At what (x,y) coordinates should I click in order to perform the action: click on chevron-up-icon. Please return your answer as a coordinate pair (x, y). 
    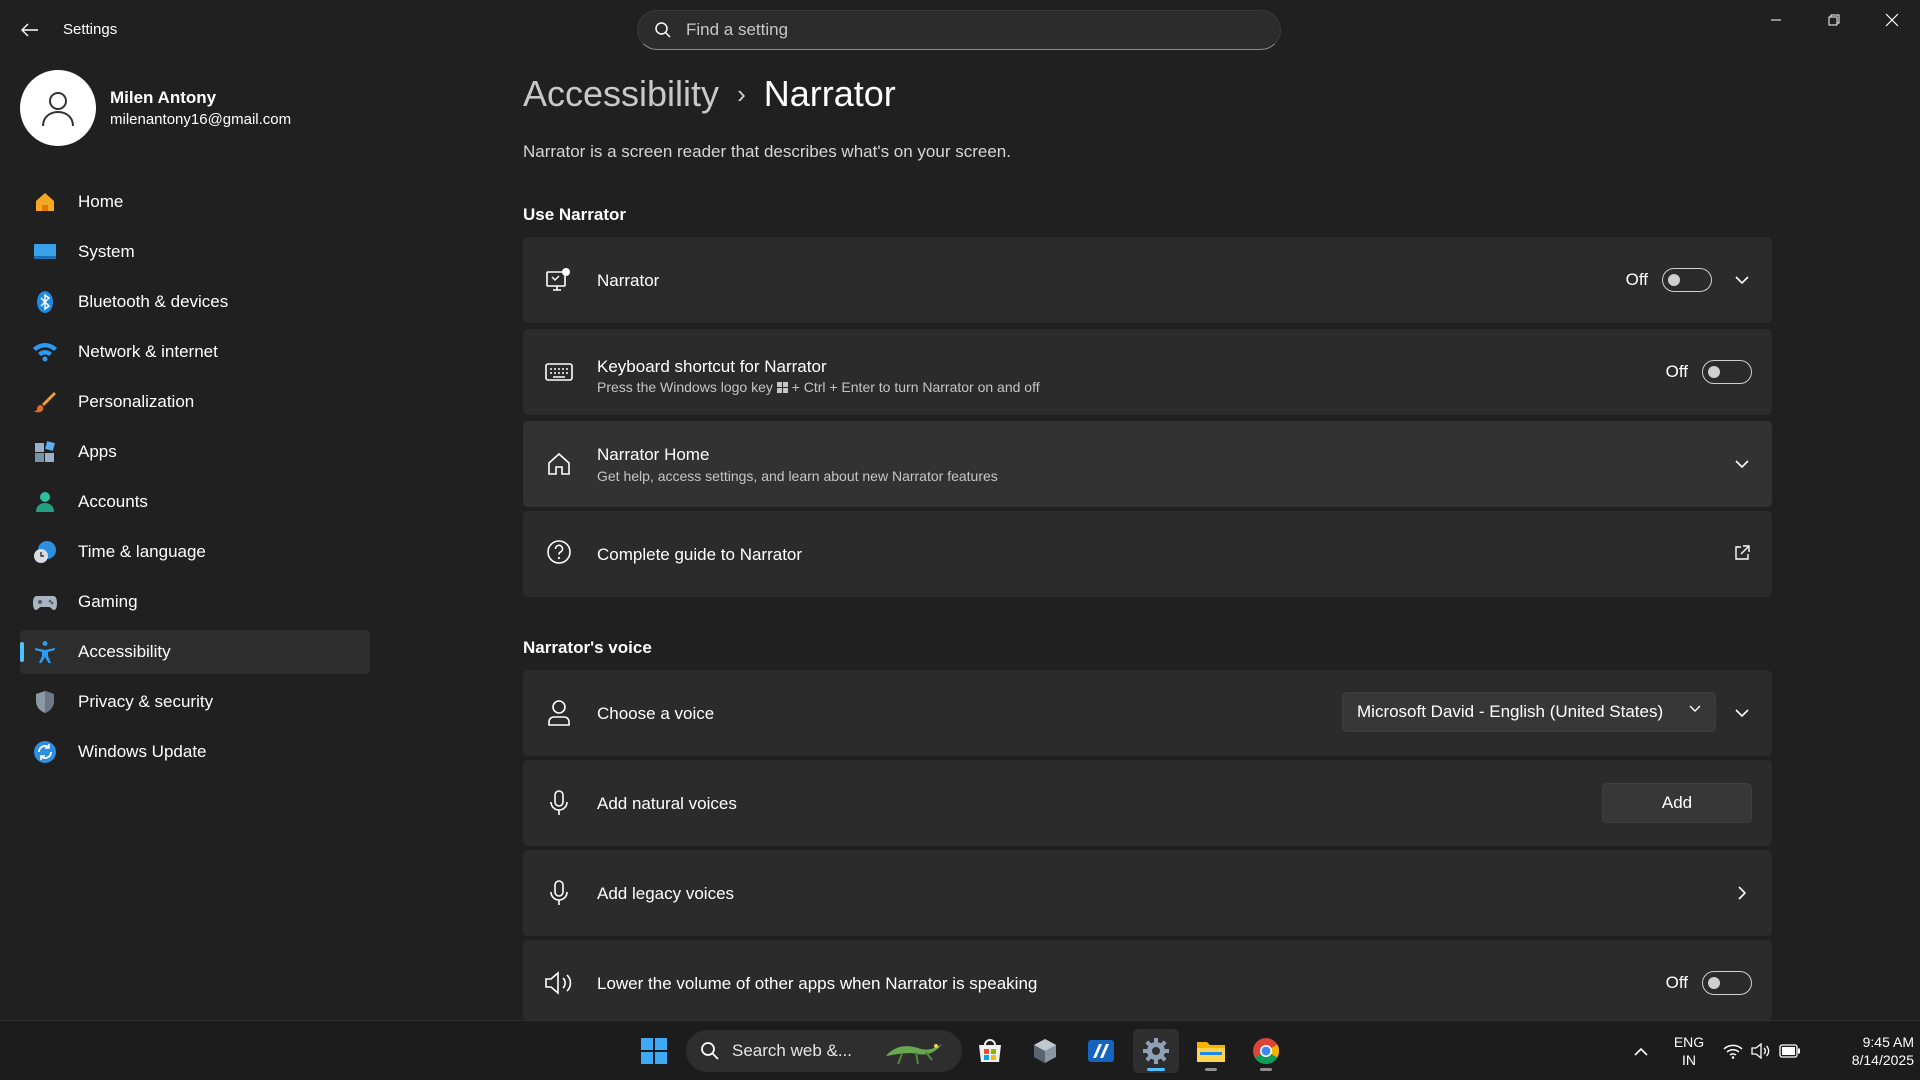
    Looking at the image, I should click on (1641, 1051).